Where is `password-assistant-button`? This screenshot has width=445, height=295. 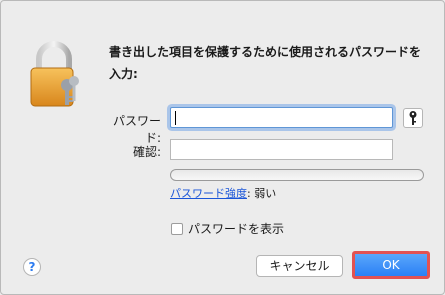 password-assistant-button is located at coordinates (413, 118).